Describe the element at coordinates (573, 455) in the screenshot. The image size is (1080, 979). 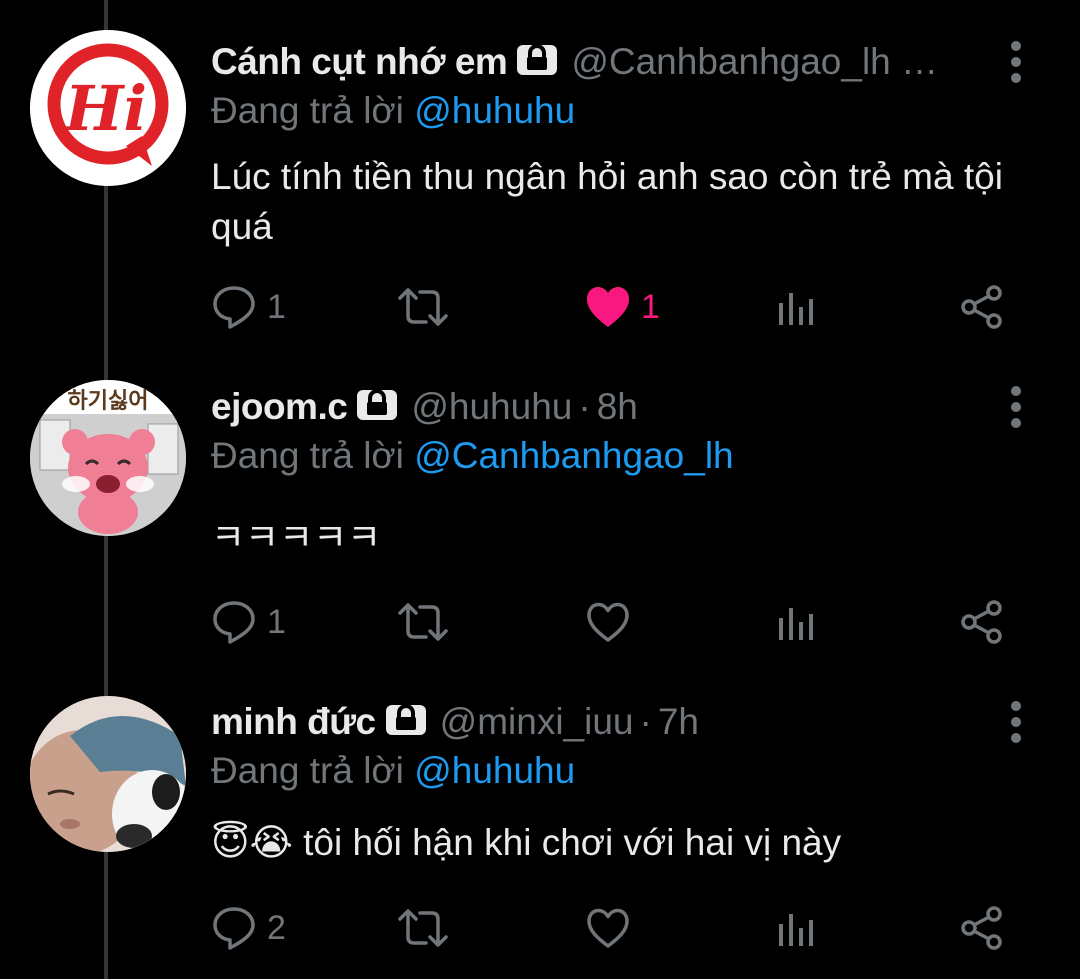
I see `reply-mention-link: @Canhbanhgao_lh` at that location.